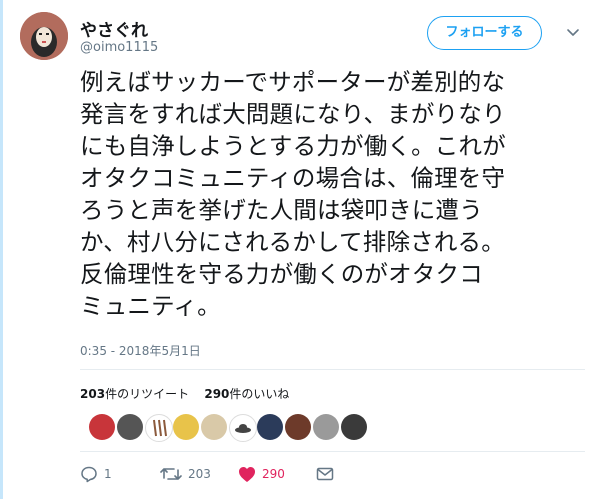  Describe the element at coordinates (93, 394) in the screenshot. I see `retweet-stat-count: 203` at that location.